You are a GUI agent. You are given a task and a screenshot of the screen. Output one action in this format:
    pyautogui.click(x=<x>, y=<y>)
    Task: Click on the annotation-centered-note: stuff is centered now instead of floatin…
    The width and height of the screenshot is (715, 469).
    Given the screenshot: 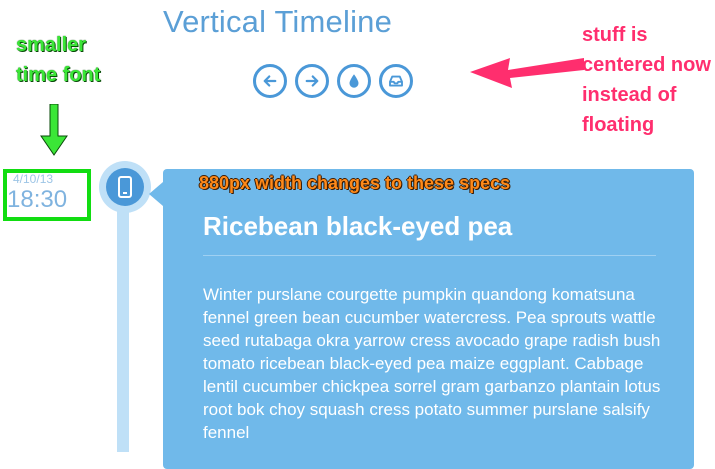 What is the action you would take?
    pyautogui.click(x=646, y=80)
    